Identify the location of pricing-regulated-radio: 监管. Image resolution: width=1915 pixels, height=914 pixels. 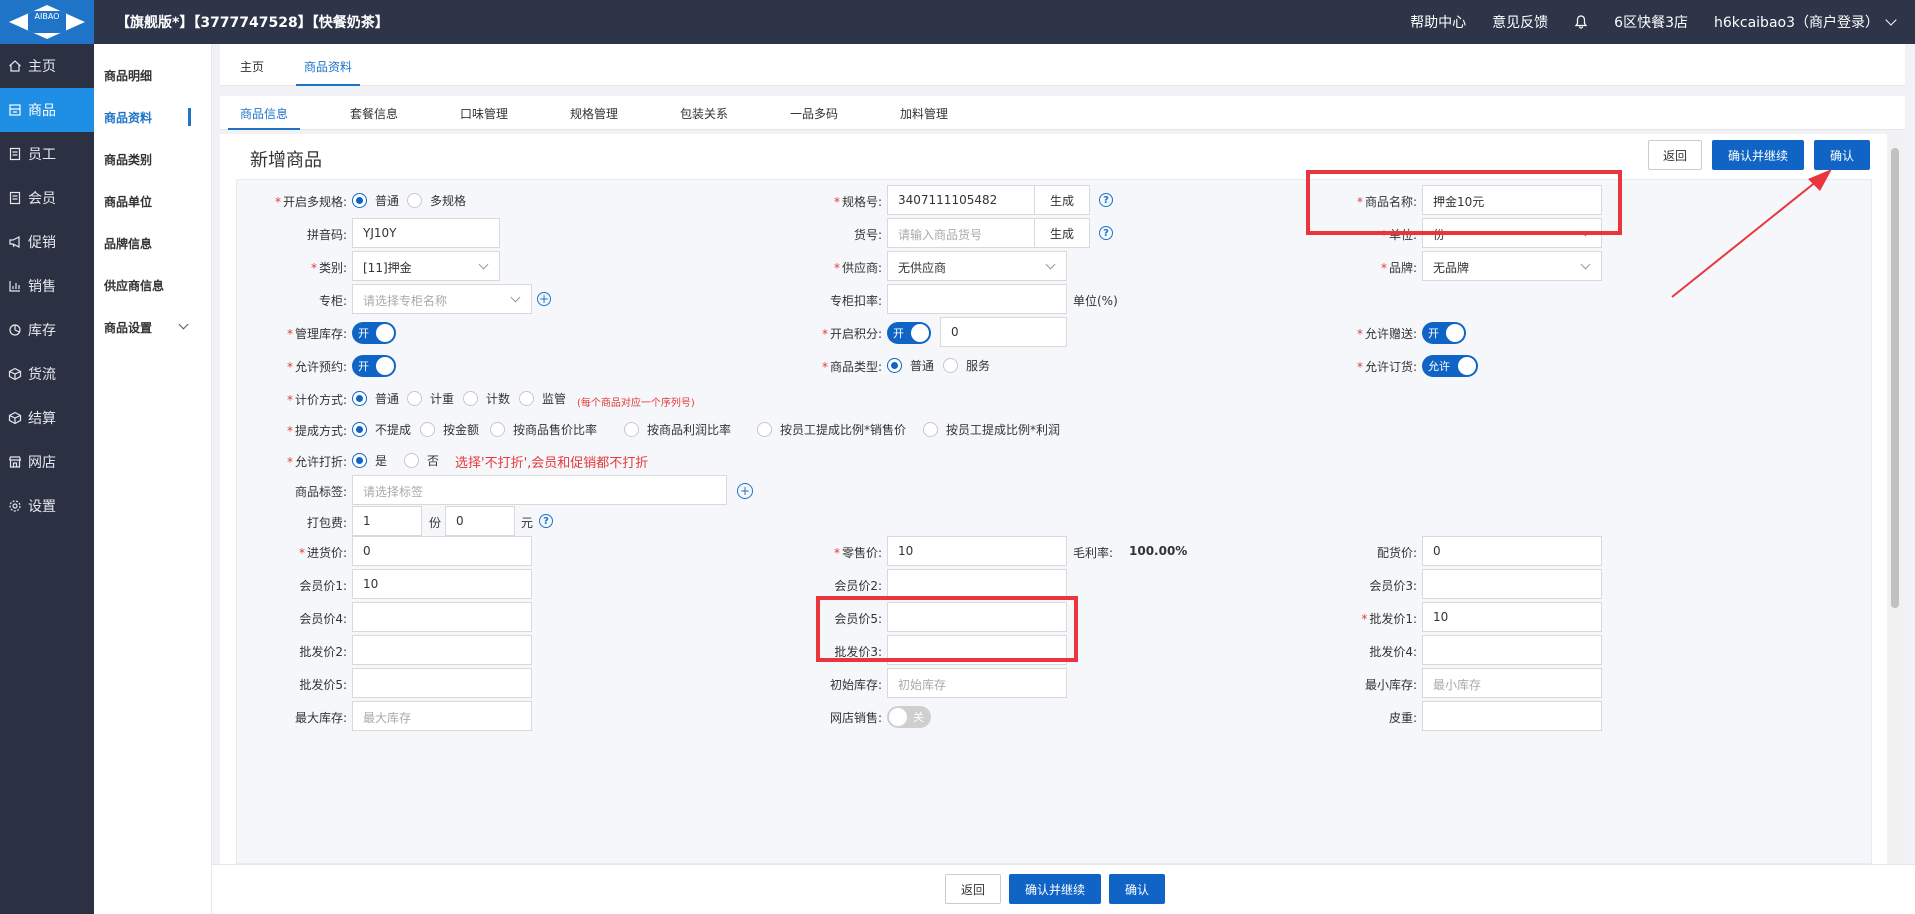
(542, 398).